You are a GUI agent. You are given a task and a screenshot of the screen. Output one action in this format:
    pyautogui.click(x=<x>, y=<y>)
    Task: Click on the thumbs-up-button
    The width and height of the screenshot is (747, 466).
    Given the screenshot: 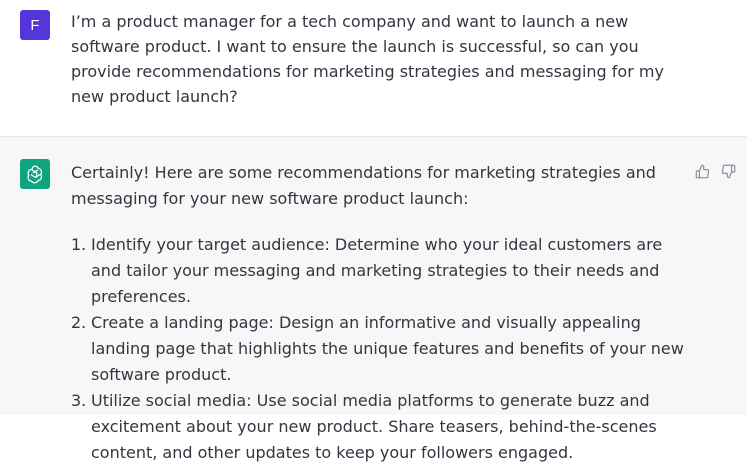 What is the action you would take?
    pyautogui.click(x=702, y=171)
    